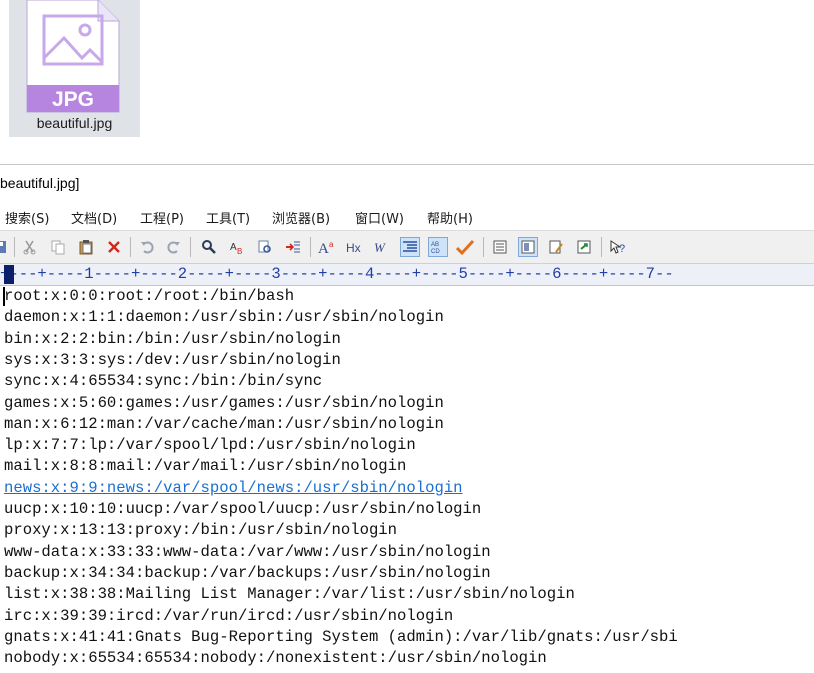 This screenshot has width=814, height=673. Describe the element at coordinates (94, 217) in the screenshot. I see `menu-document: 文档(D)` at that location.